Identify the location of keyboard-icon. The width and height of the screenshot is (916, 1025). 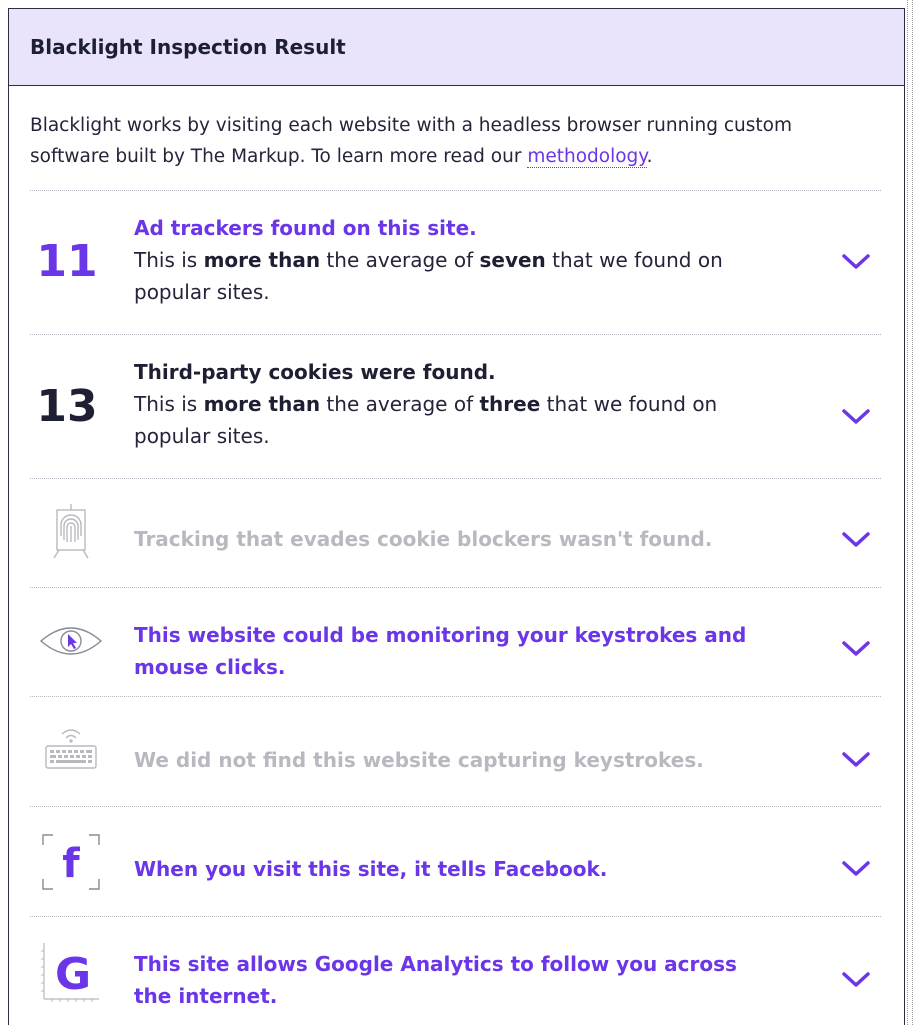
(71, 750).